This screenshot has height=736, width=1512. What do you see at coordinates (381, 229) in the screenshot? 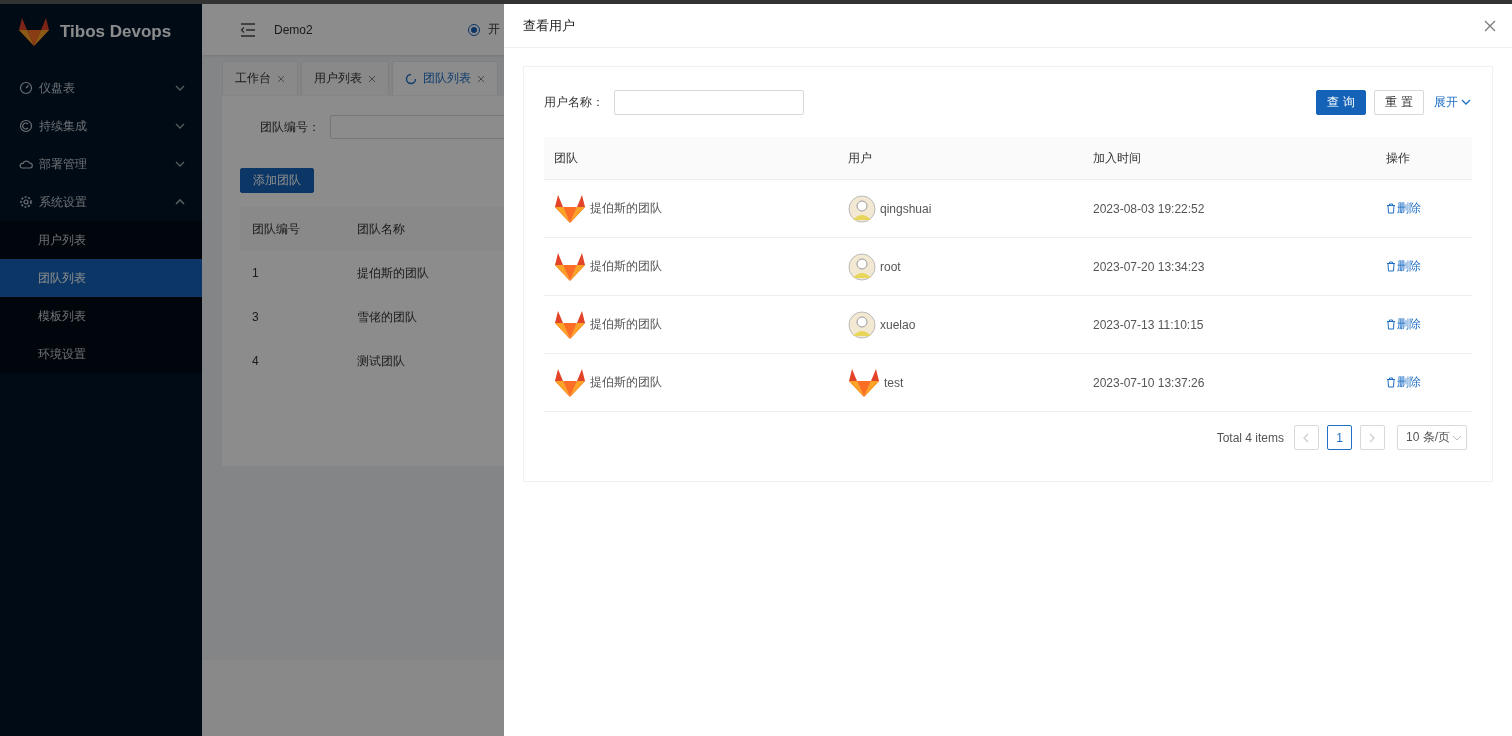
I see `column-header: 团队名称` at bounding box center [381, 229].